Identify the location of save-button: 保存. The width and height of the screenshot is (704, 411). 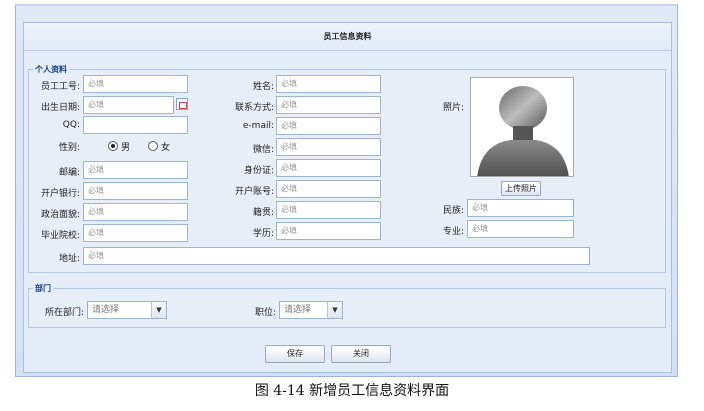
(295, 354).